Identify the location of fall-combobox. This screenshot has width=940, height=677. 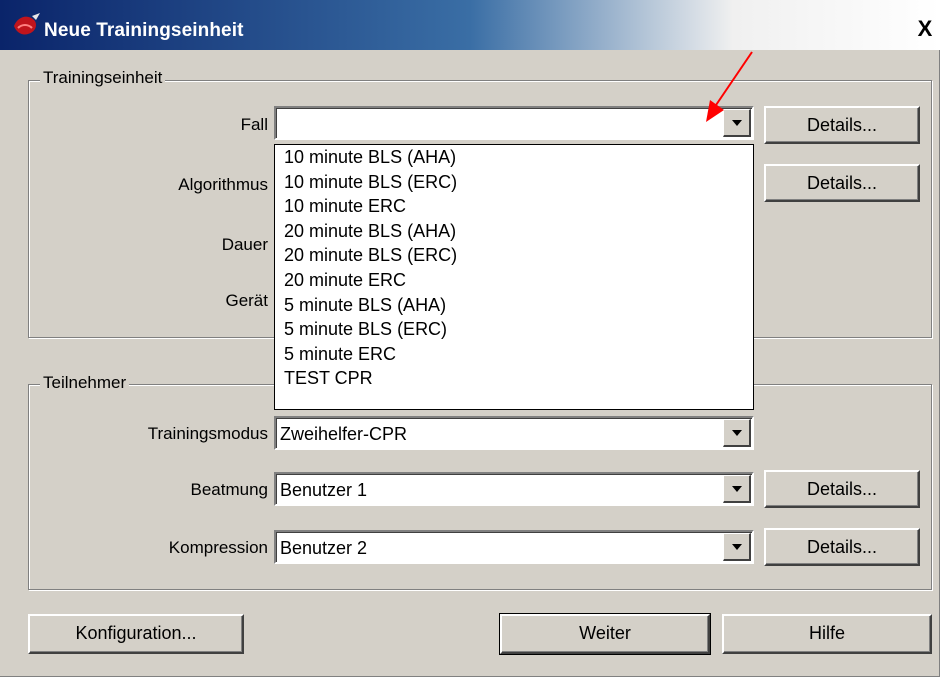
(514, 123).